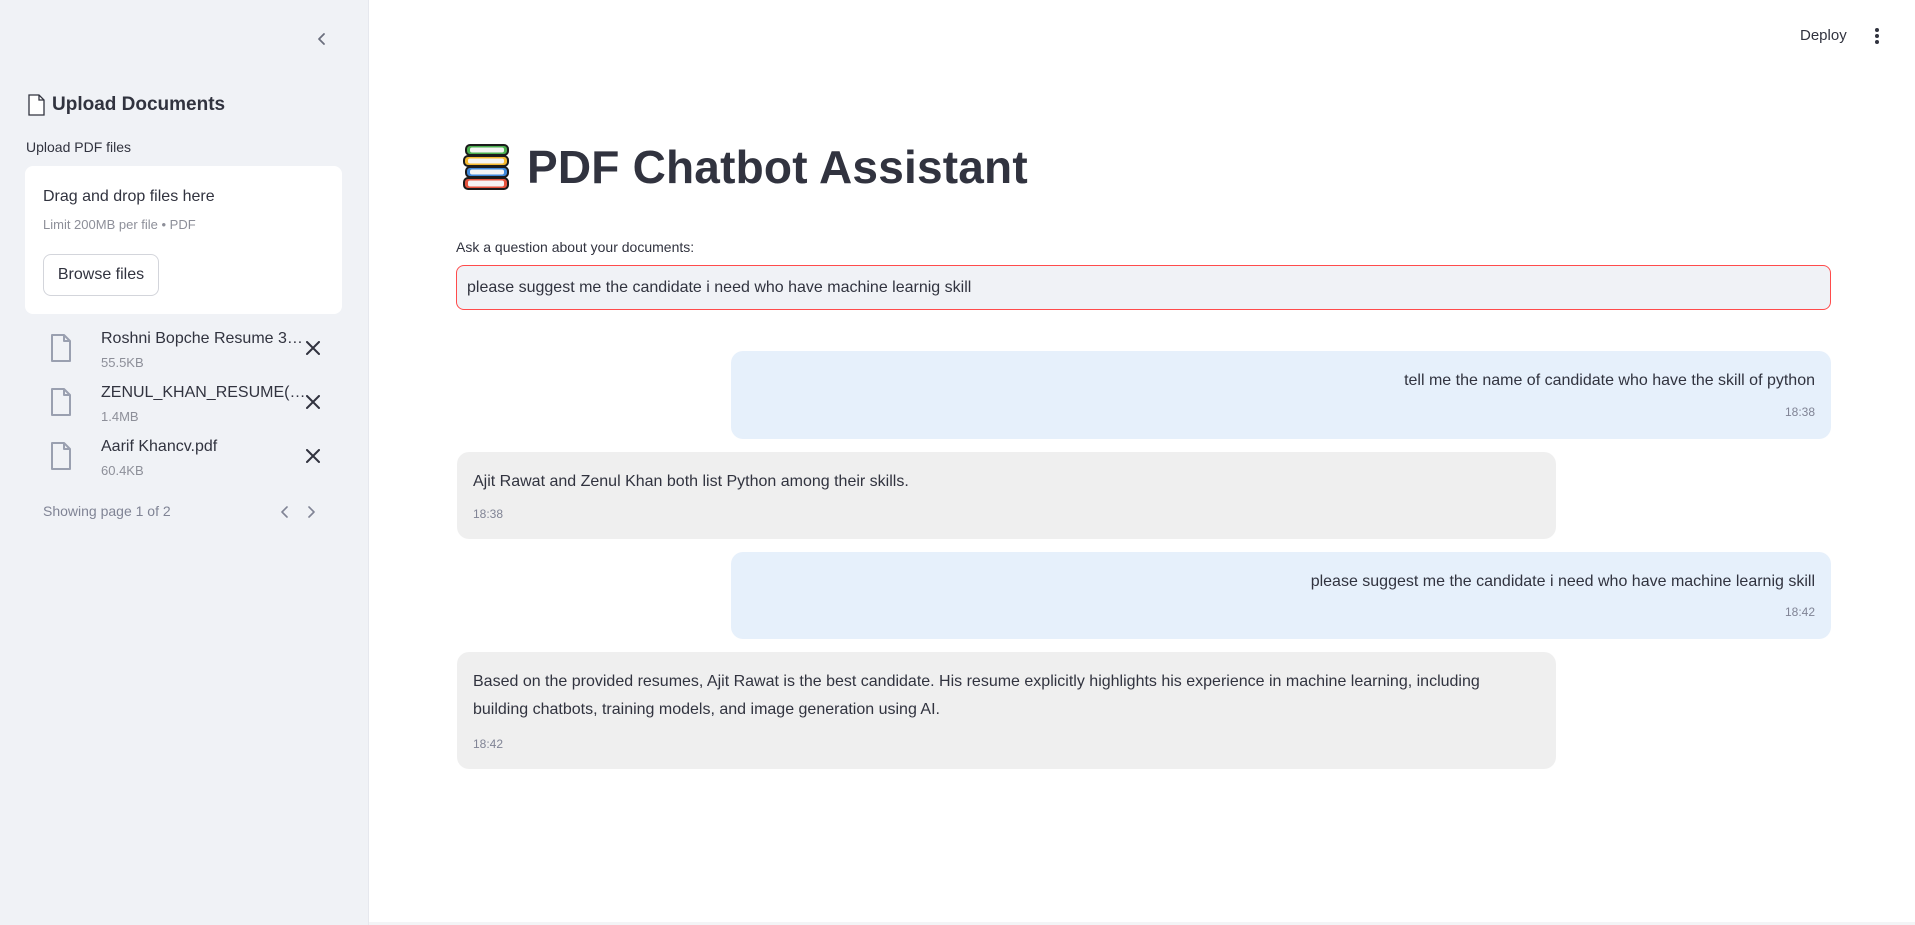  What do you see at coordinates (575, 247) in the screenshot?
I see `question-label: Ask a question about your documents:` at bounding box center [575, 247].